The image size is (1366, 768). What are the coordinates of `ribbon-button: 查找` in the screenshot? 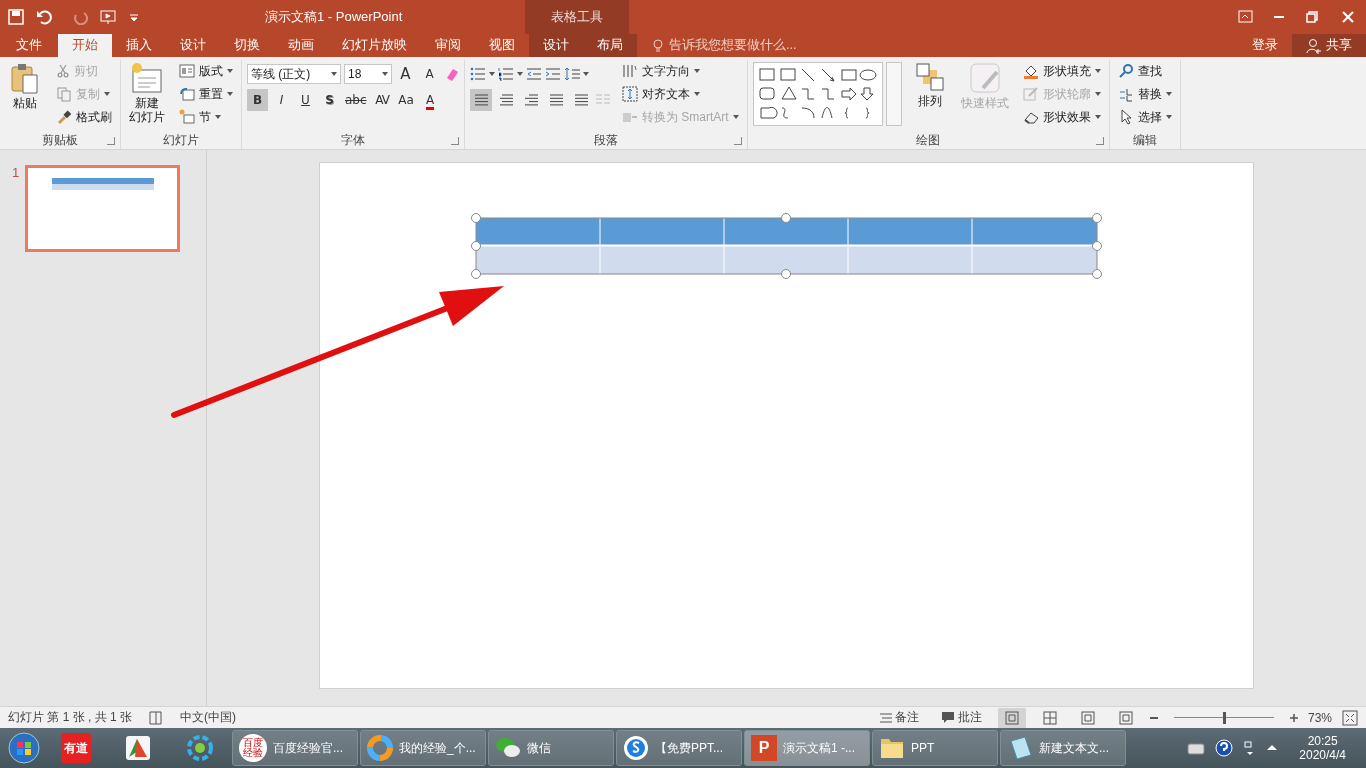 It's located at (1144, 71).